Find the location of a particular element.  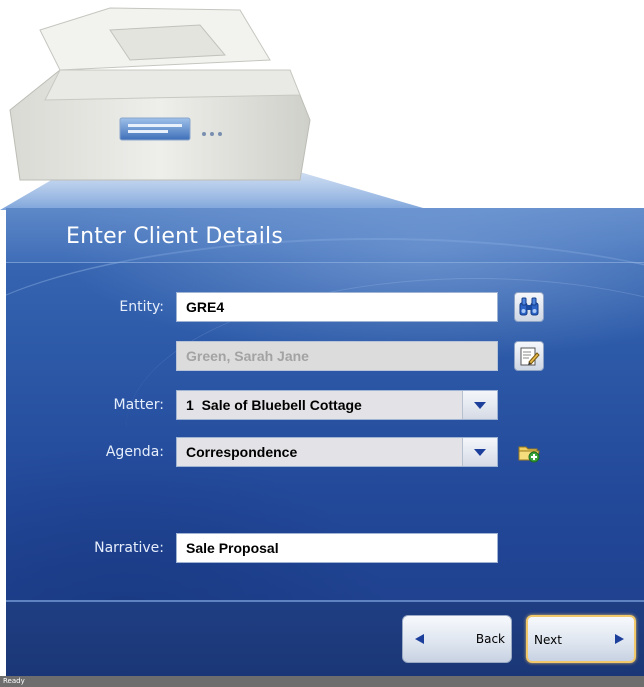

narrative-field: Sale Proposal is located at coordinates (337, 548).